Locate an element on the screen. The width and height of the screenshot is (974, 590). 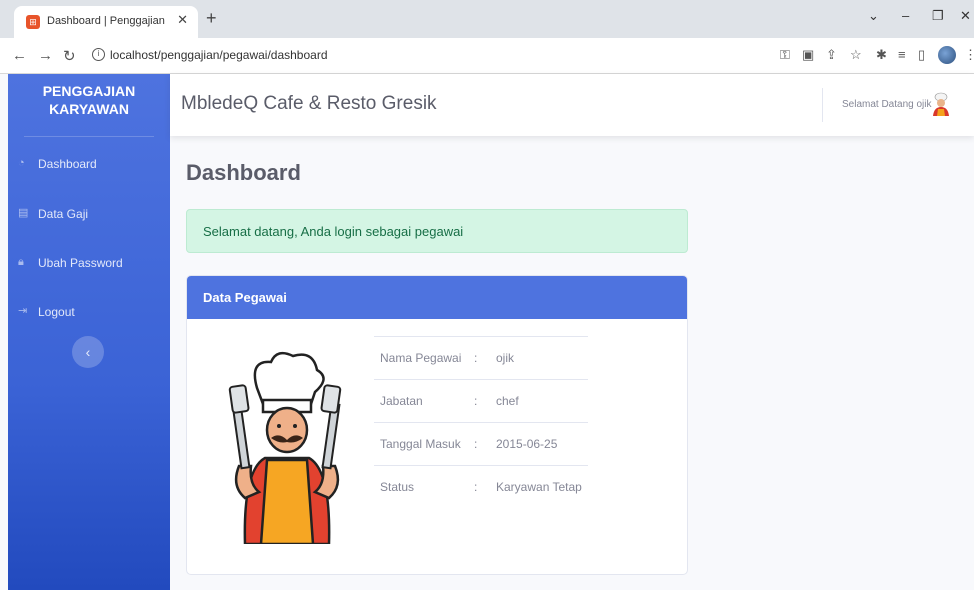
lock-icon: 🔒︎ is located at coordinates (21, 262).